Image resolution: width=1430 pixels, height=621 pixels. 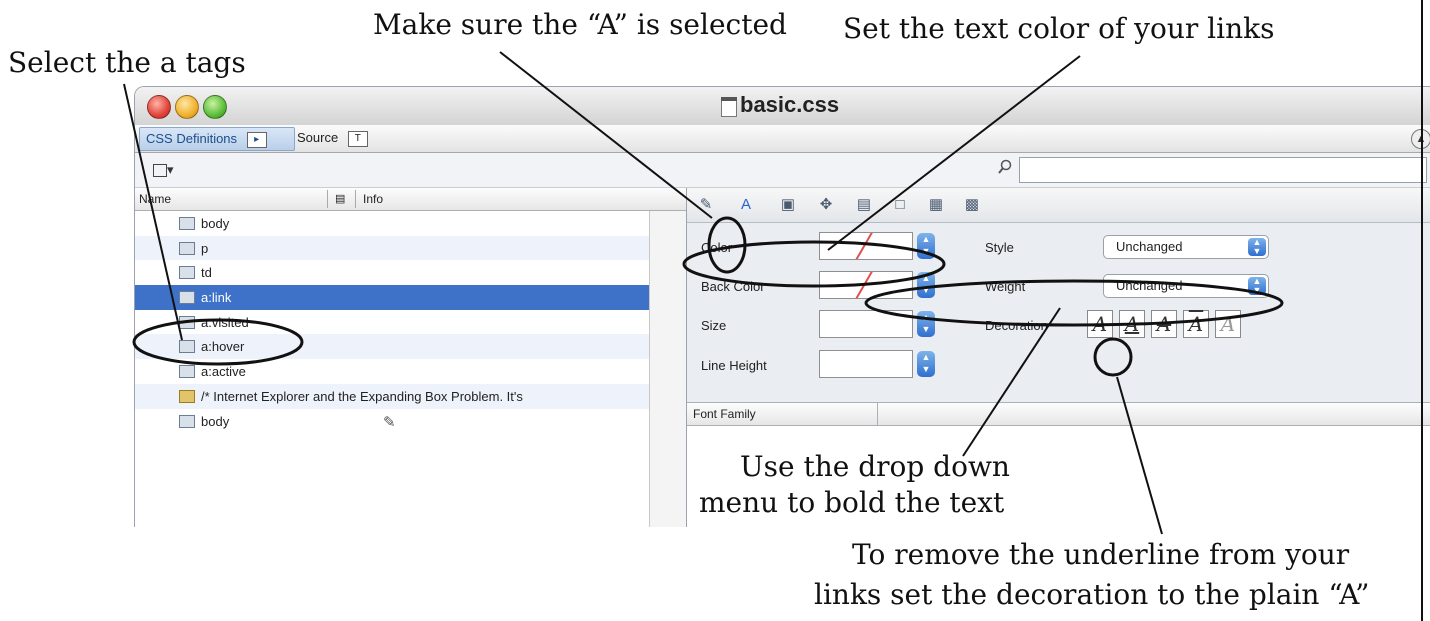 What do you see at coordinates (1101, 554) in the screenshot?
I see `callout-remove-underline-1: To remove the underline from your` at bounding box center [1101, 554].